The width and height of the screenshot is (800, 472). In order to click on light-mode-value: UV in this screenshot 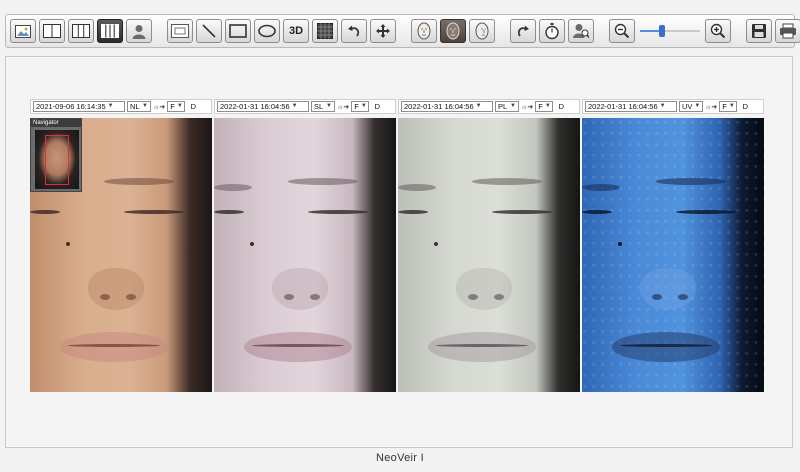, I will do `click(687, 106)`.